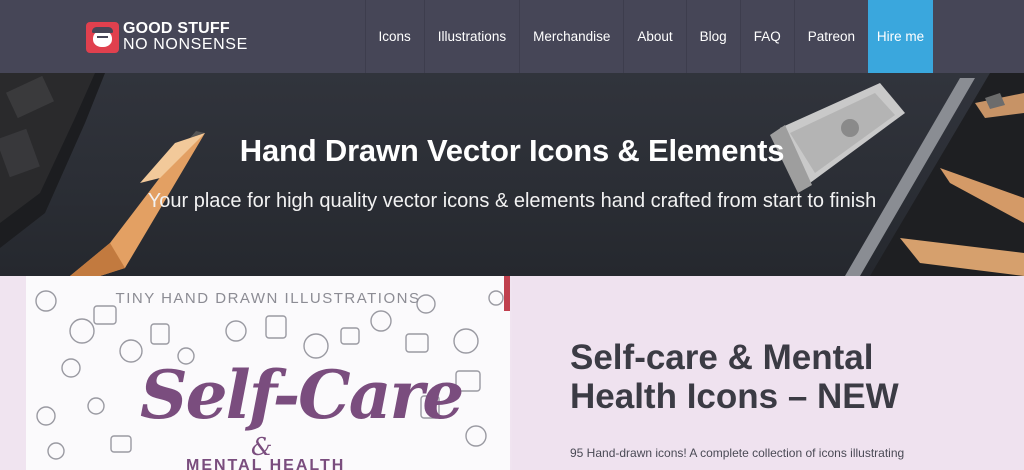  What do you see at coordinates (750, 377) in the screenshot?
I see `post-title: Self-care & Mental Health Icons – NEW` at bounding box center [750, 377].